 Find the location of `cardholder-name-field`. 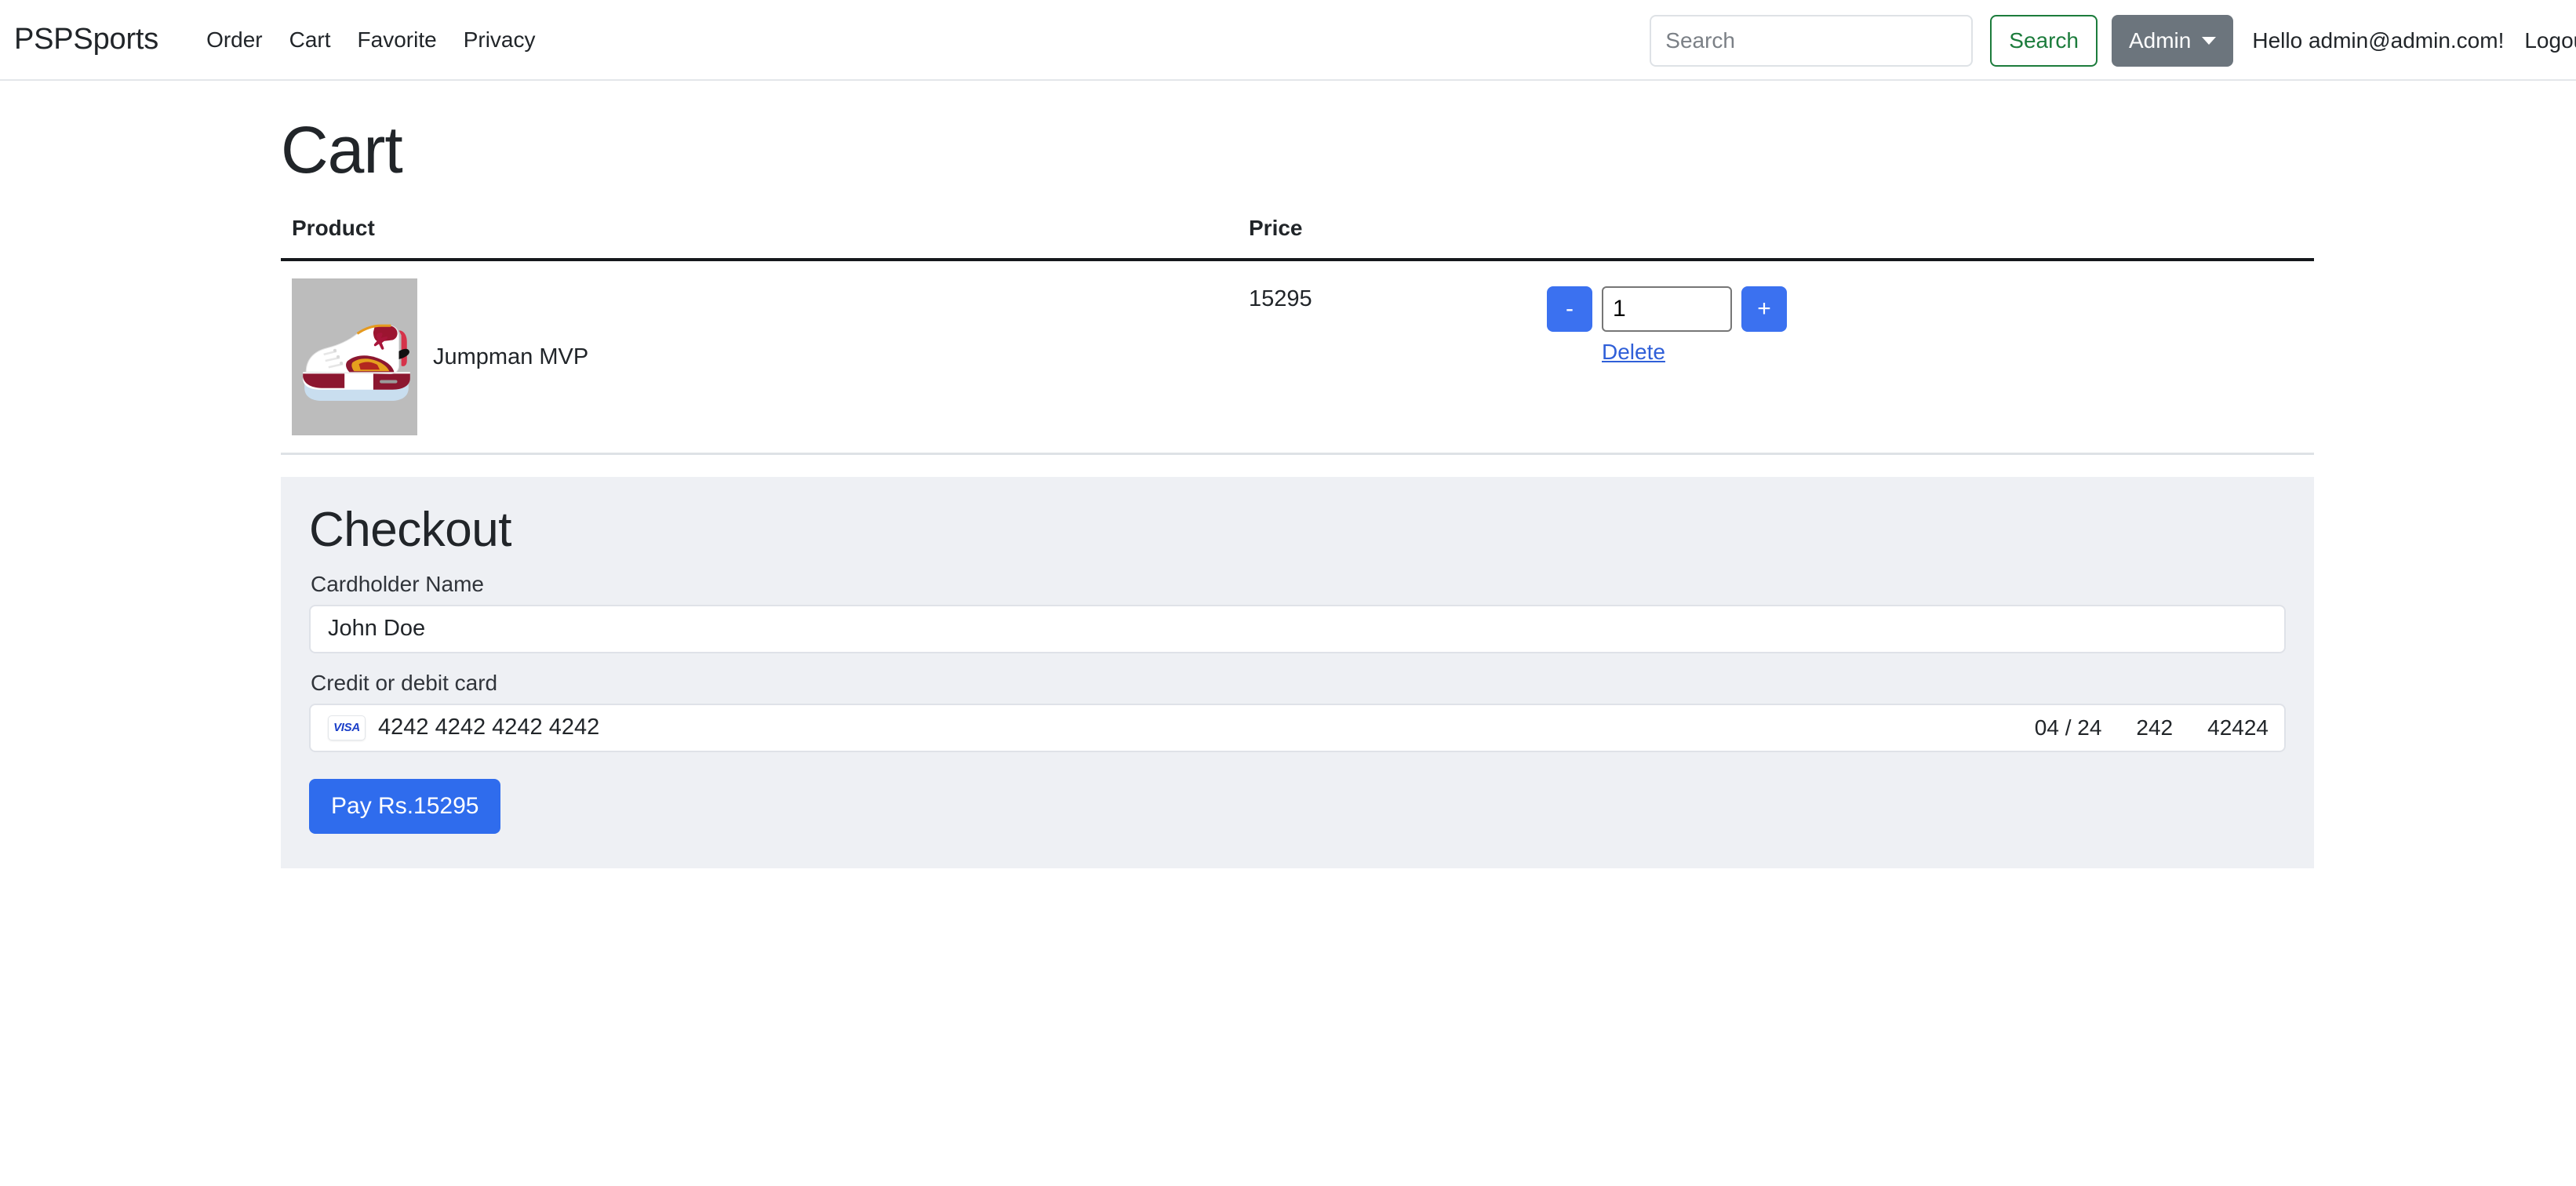

cardholder-name-field is located at coordinates (1297, 629).